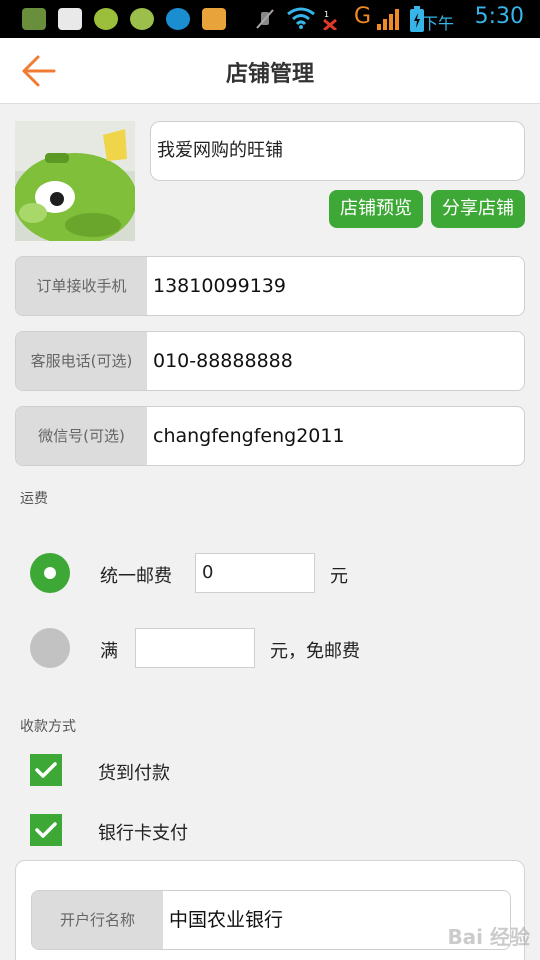  Describe the element at coordinates (34, 499) in the screenshot. I see `shipping-section-title: 运费` at that location.